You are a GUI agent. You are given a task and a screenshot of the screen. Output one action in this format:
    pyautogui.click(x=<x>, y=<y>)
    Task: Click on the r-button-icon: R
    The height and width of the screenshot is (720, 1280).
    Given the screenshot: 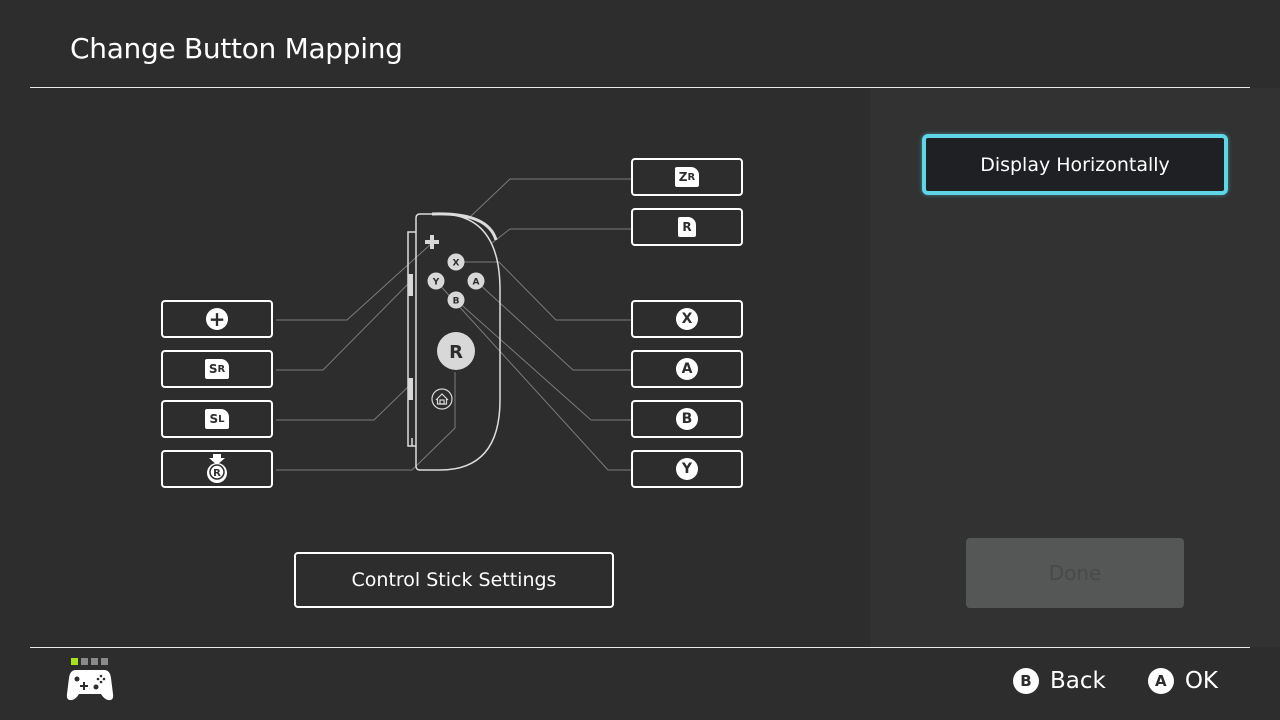 What is the action you would take?
    pyautogui.click(x=687, y=227)
    